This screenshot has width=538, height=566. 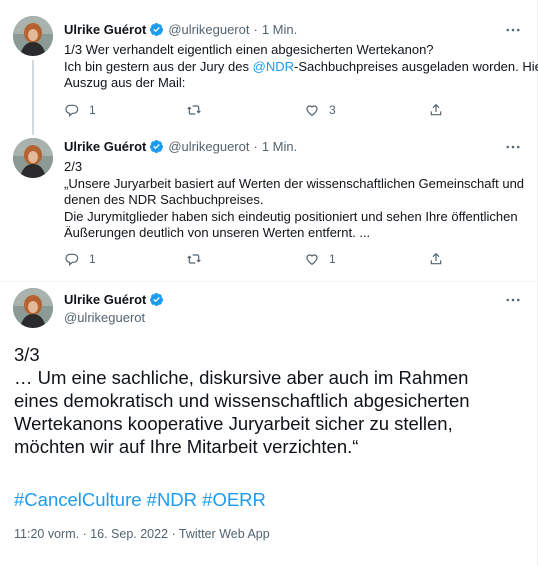 I want to click on like-button: 3, so click(x=320, y=110).